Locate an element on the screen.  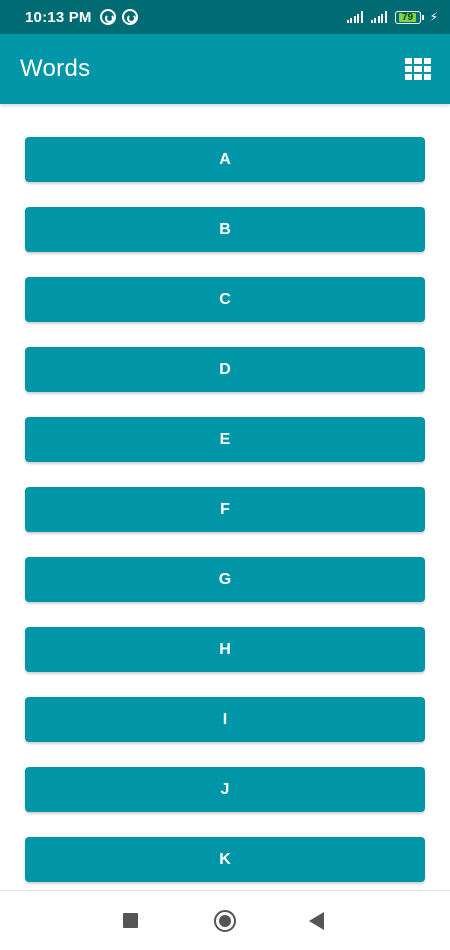
app-bar: Words is located at coordinates (225, 69).